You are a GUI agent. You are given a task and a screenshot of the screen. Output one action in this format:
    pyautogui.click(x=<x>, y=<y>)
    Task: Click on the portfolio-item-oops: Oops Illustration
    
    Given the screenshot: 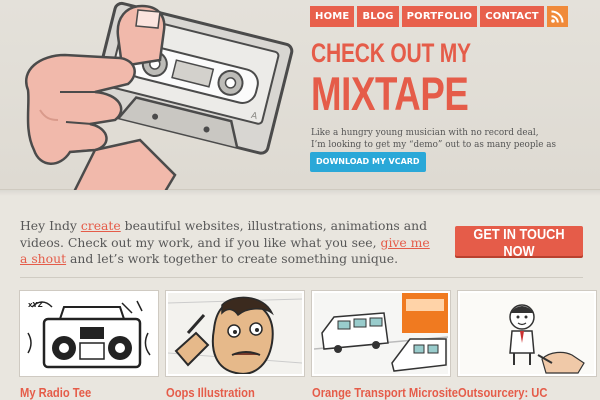 What is the action you would take?
    pyautogui.click(x=235, y=345)
    